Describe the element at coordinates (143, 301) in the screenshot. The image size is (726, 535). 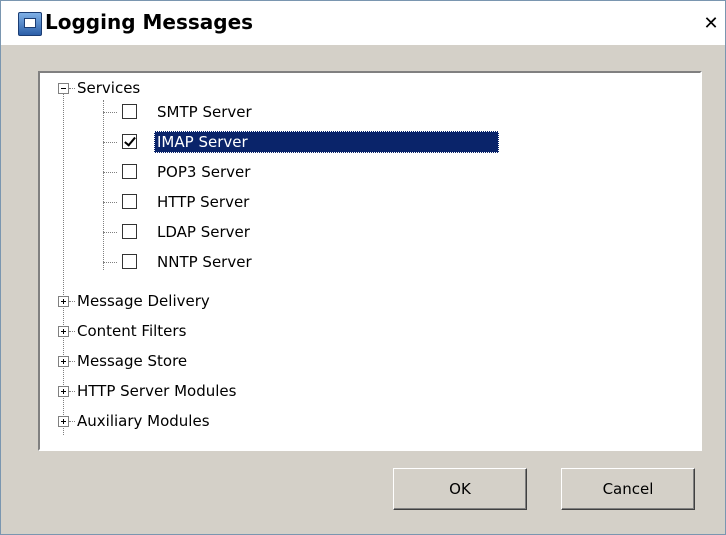
I see `tree-node-group: Message Delivery` at that location.